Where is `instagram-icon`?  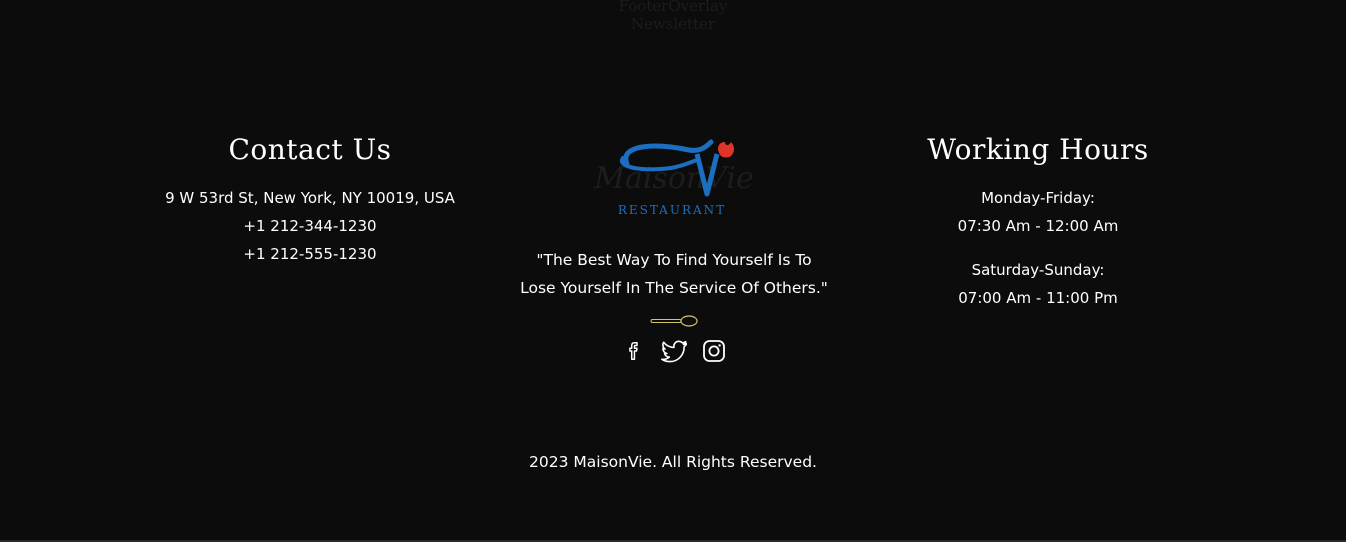
instagram-icon is located at coordinates (714, 351).